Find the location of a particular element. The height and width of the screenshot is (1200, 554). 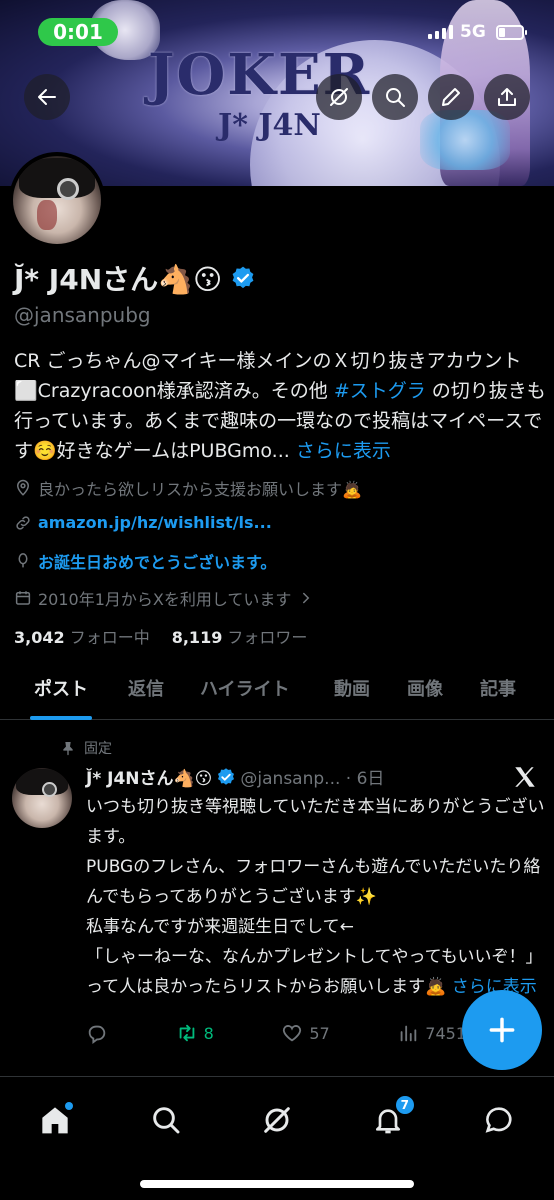

network-label: 5G is located at coordinates (473, 32).